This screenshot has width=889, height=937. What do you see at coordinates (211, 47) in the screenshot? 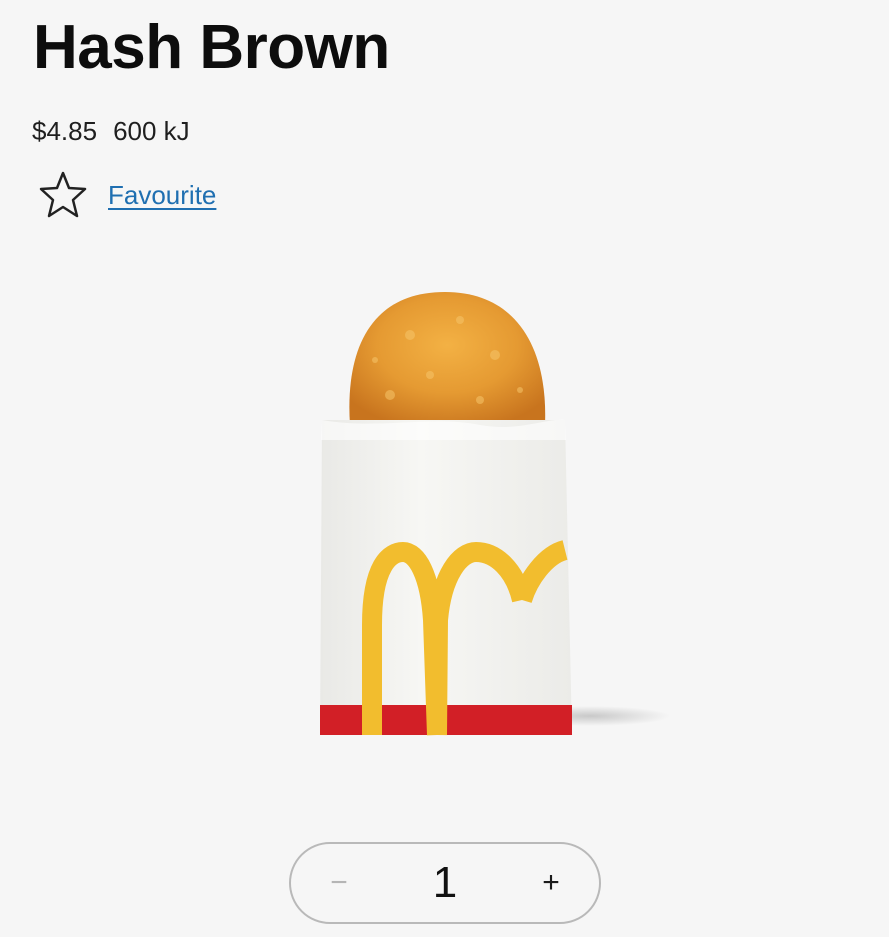
I see `product-title: Hash Brown` at bounding box center [211, 47].